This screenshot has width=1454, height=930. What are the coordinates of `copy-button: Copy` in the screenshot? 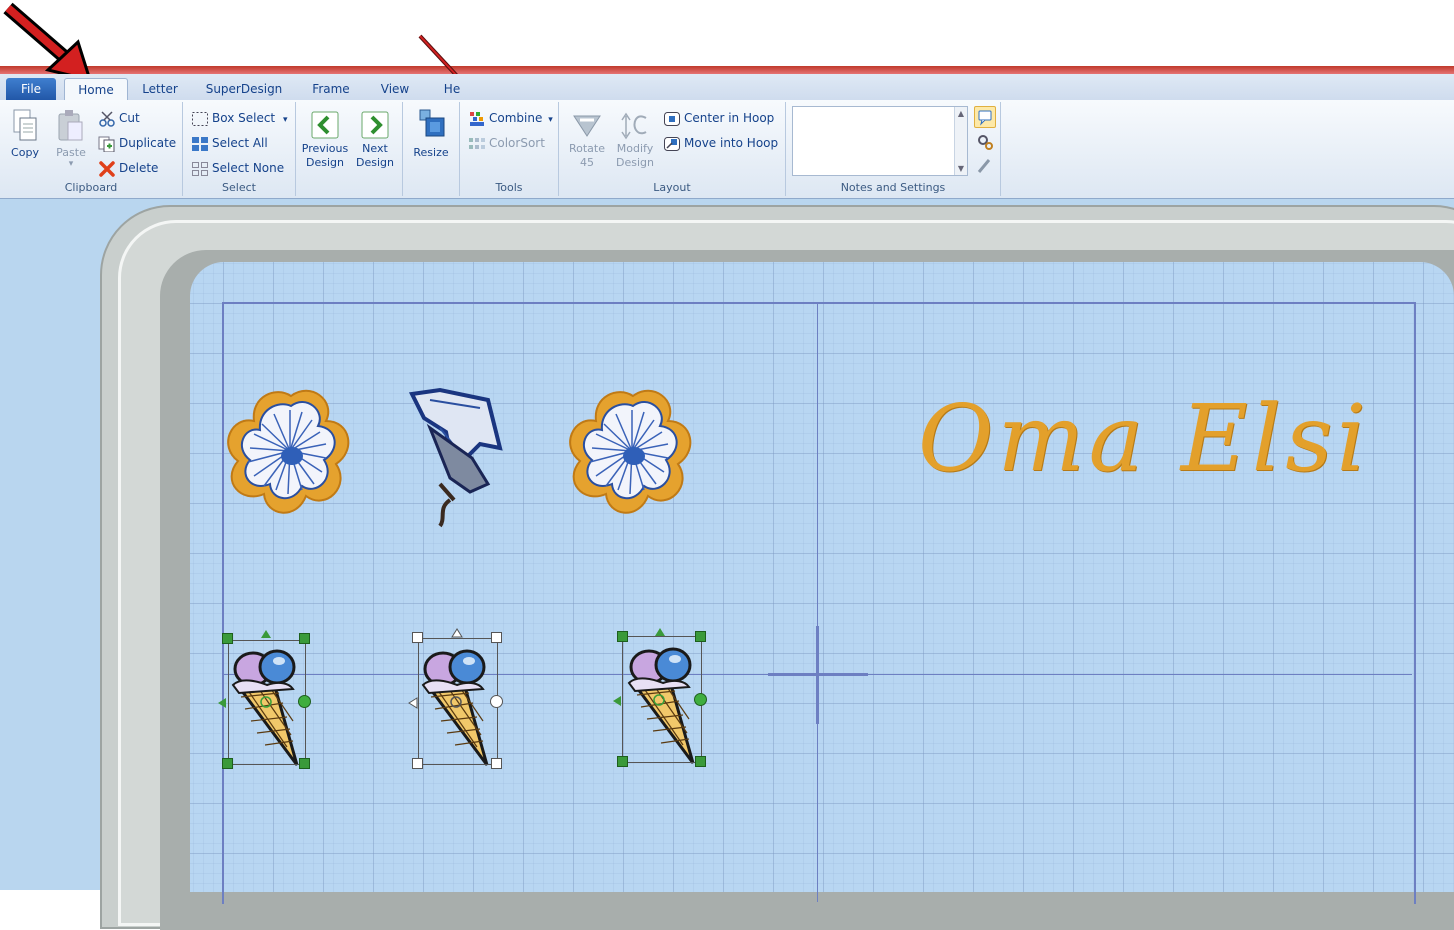 It's located at (25, 134).